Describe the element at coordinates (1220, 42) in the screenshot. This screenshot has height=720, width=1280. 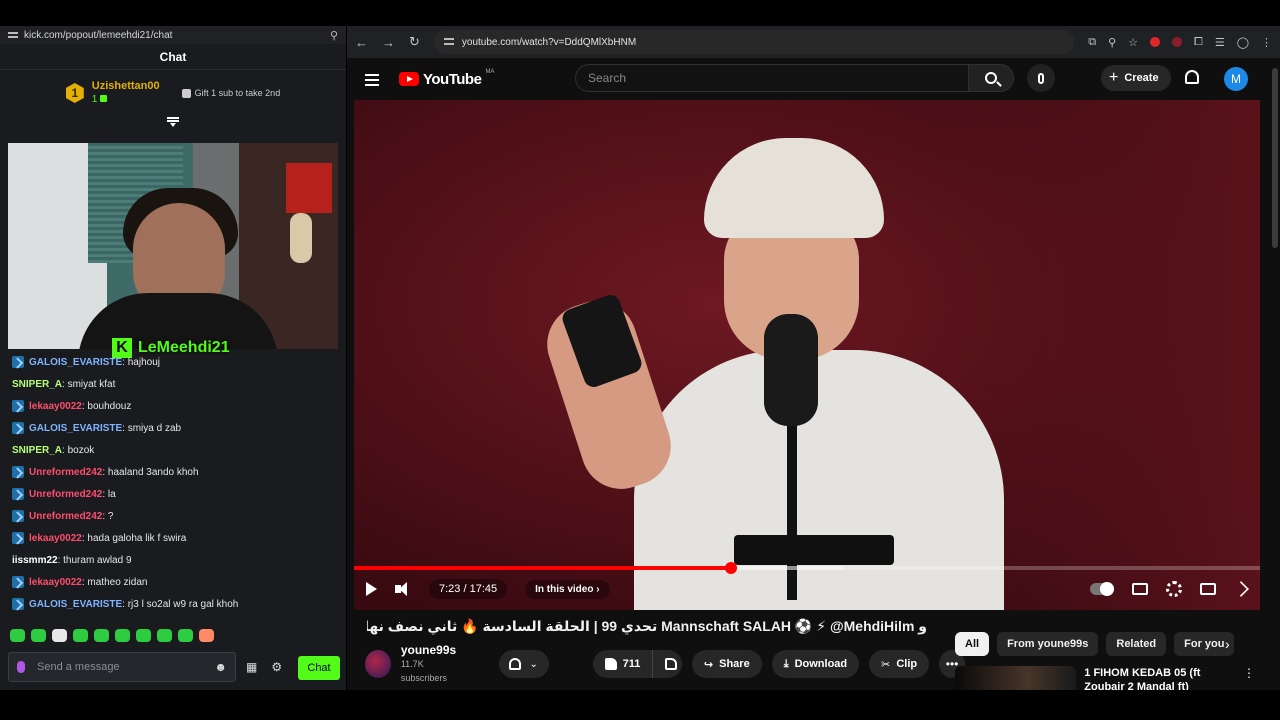
I see `reading-list-icon: ☰` at that location.